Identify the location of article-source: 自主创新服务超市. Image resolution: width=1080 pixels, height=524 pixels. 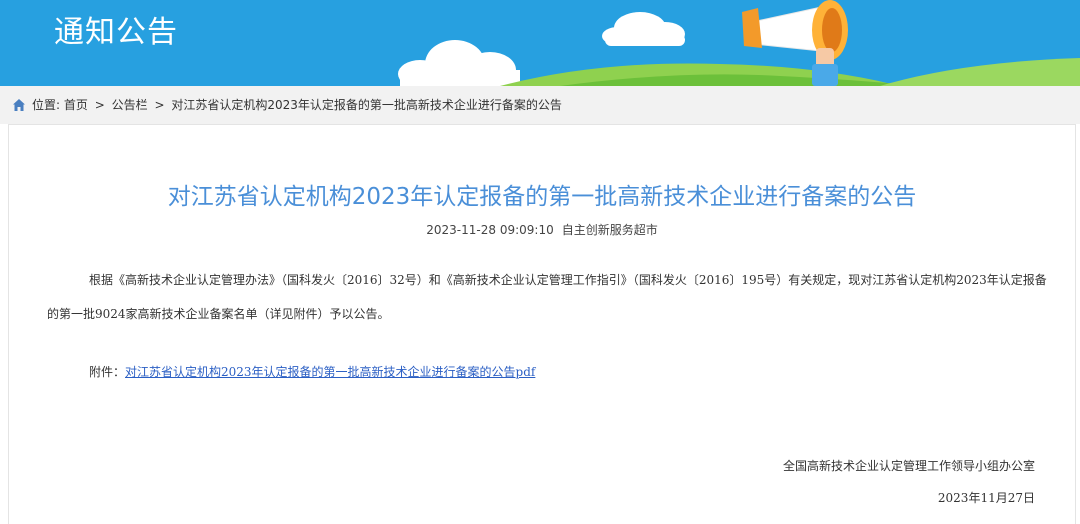
(609, 230).